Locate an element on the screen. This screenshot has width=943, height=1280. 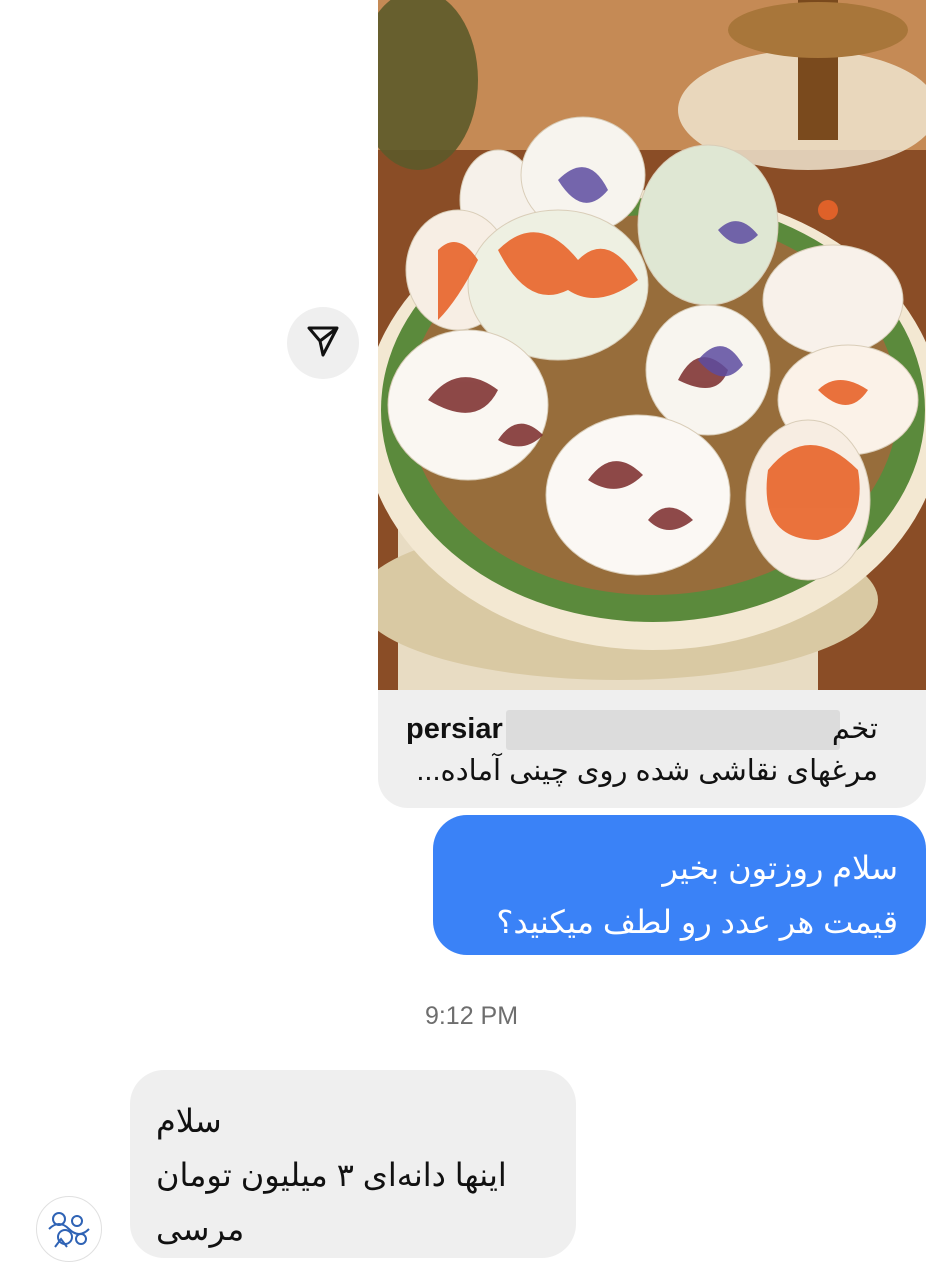
incoming-message-line: مرسی is located at coordinates (200, 1229).